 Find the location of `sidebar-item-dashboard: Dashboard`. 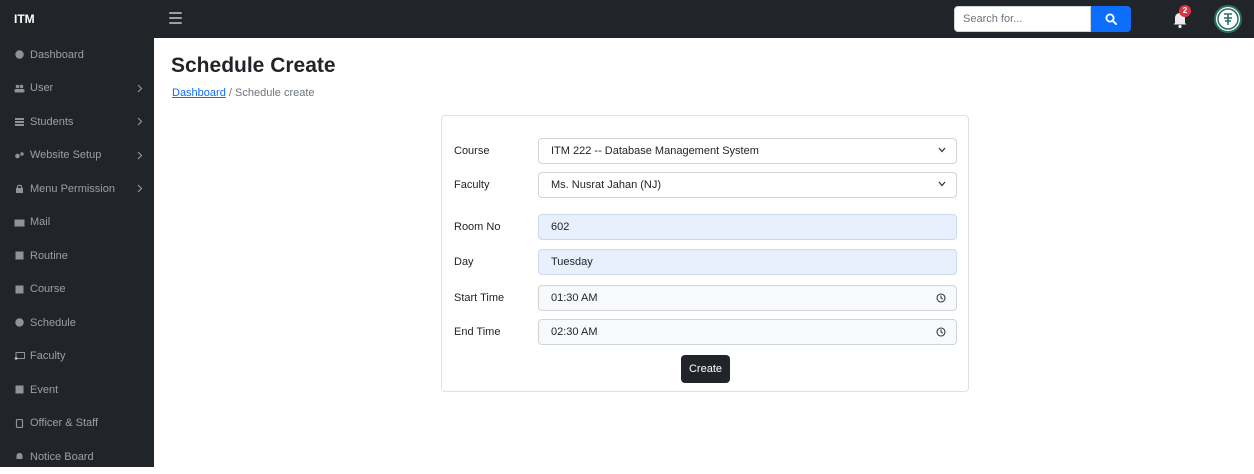

sidebar-item-dashboard: Dashboard is located at coordinates (77, 55).